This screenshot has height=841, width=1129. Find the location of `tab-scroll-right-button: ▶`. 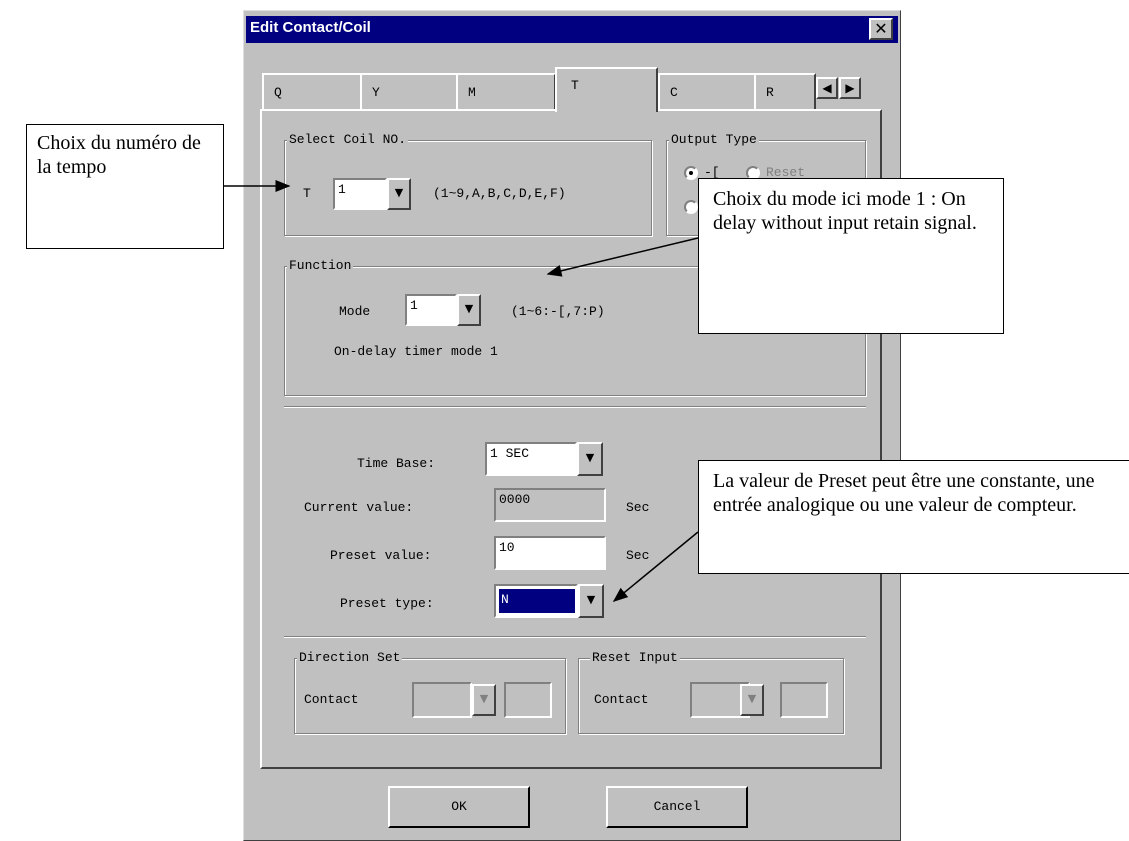

tab-scroll-right-button: ▶ is located at coordinates (850, 88).